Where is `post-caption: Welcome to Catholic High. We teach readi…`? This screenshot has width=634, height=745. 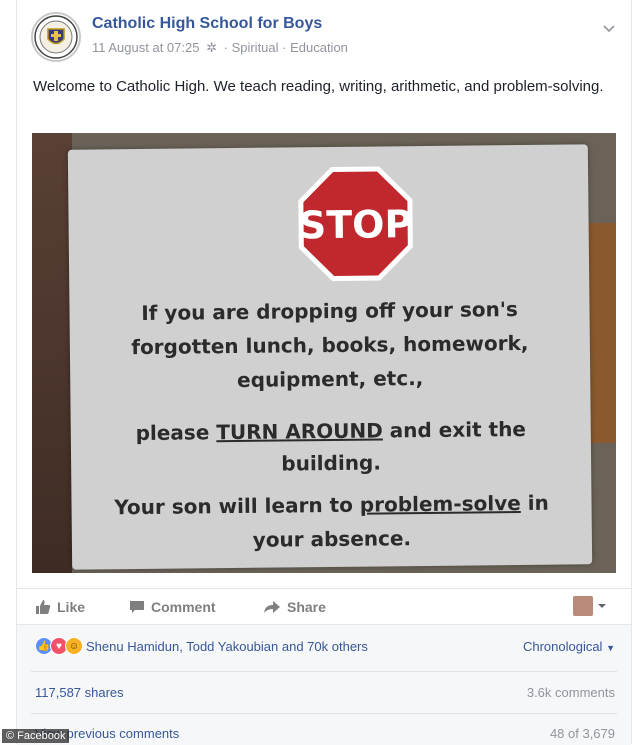
post-caption: Welcome to Catholic High. We teach readi… is located at coordinates (318, 86).